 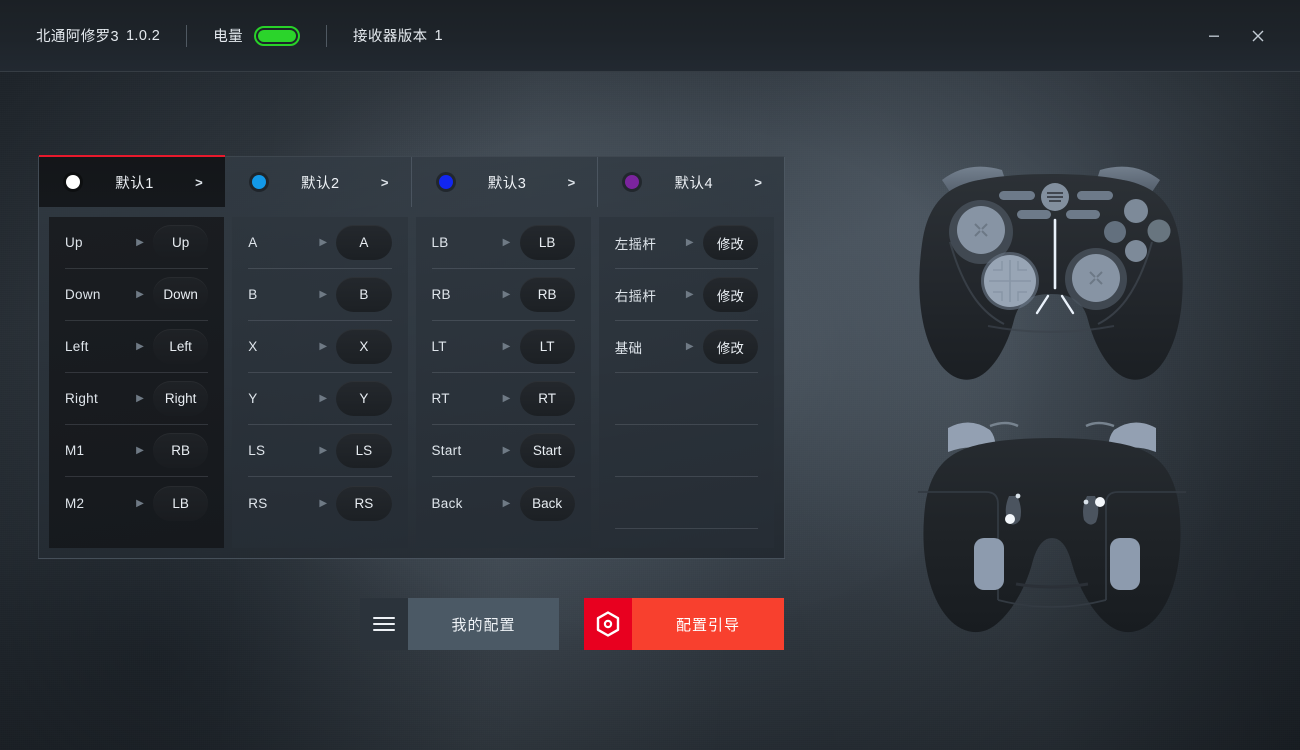 What do you see at coordinates (384, 624) in the screenshot?
I see `hamburger-icon-wrap` at bounding box center [384, 624].